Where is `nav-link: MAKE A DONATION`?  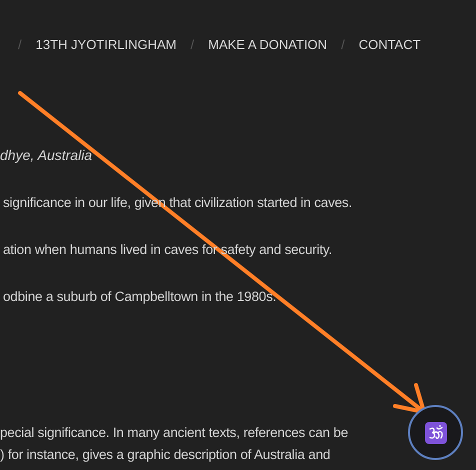
nav-link: MAKE A DONATION is located at coordinates (268, 45).